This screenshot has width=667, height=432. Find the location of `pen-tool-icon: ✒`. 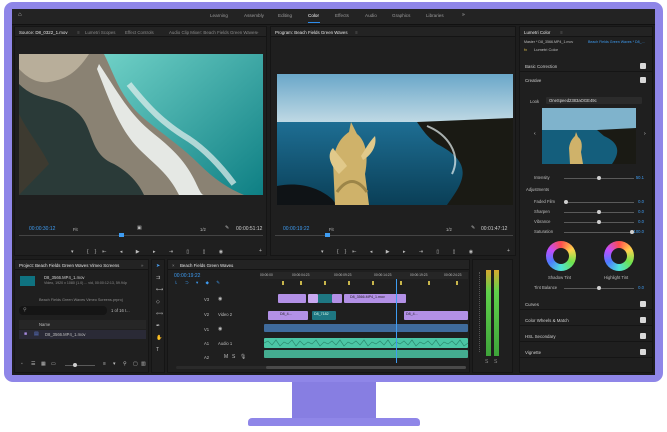

pen-tool-icon: ✒ is located at coordinates (158, 326).